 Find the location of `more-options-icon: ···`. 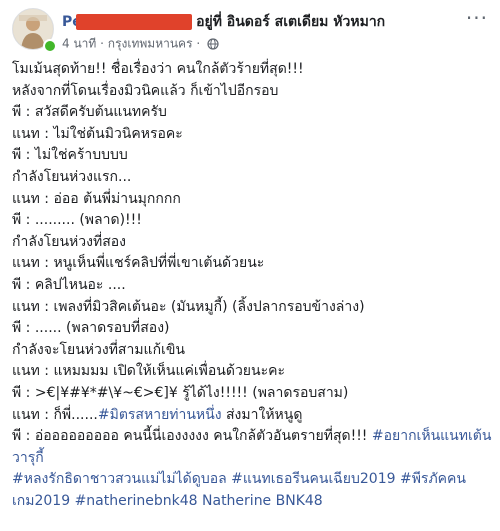

more-options-icon: ··· is located at coordinates (477, 18).